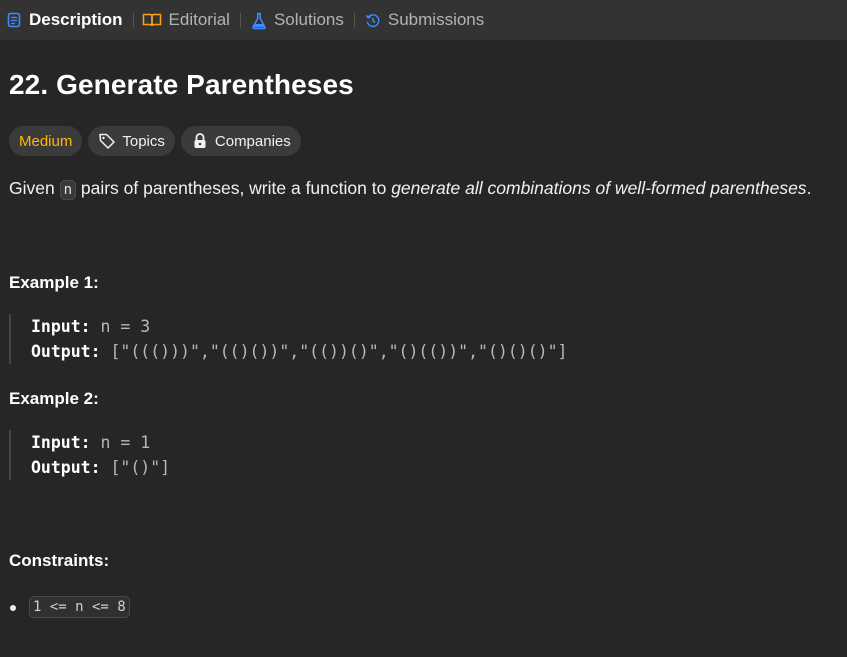 The width and height of the screenshot is (847, 657). I want to click on tab-label: Description, so click(76, 19).